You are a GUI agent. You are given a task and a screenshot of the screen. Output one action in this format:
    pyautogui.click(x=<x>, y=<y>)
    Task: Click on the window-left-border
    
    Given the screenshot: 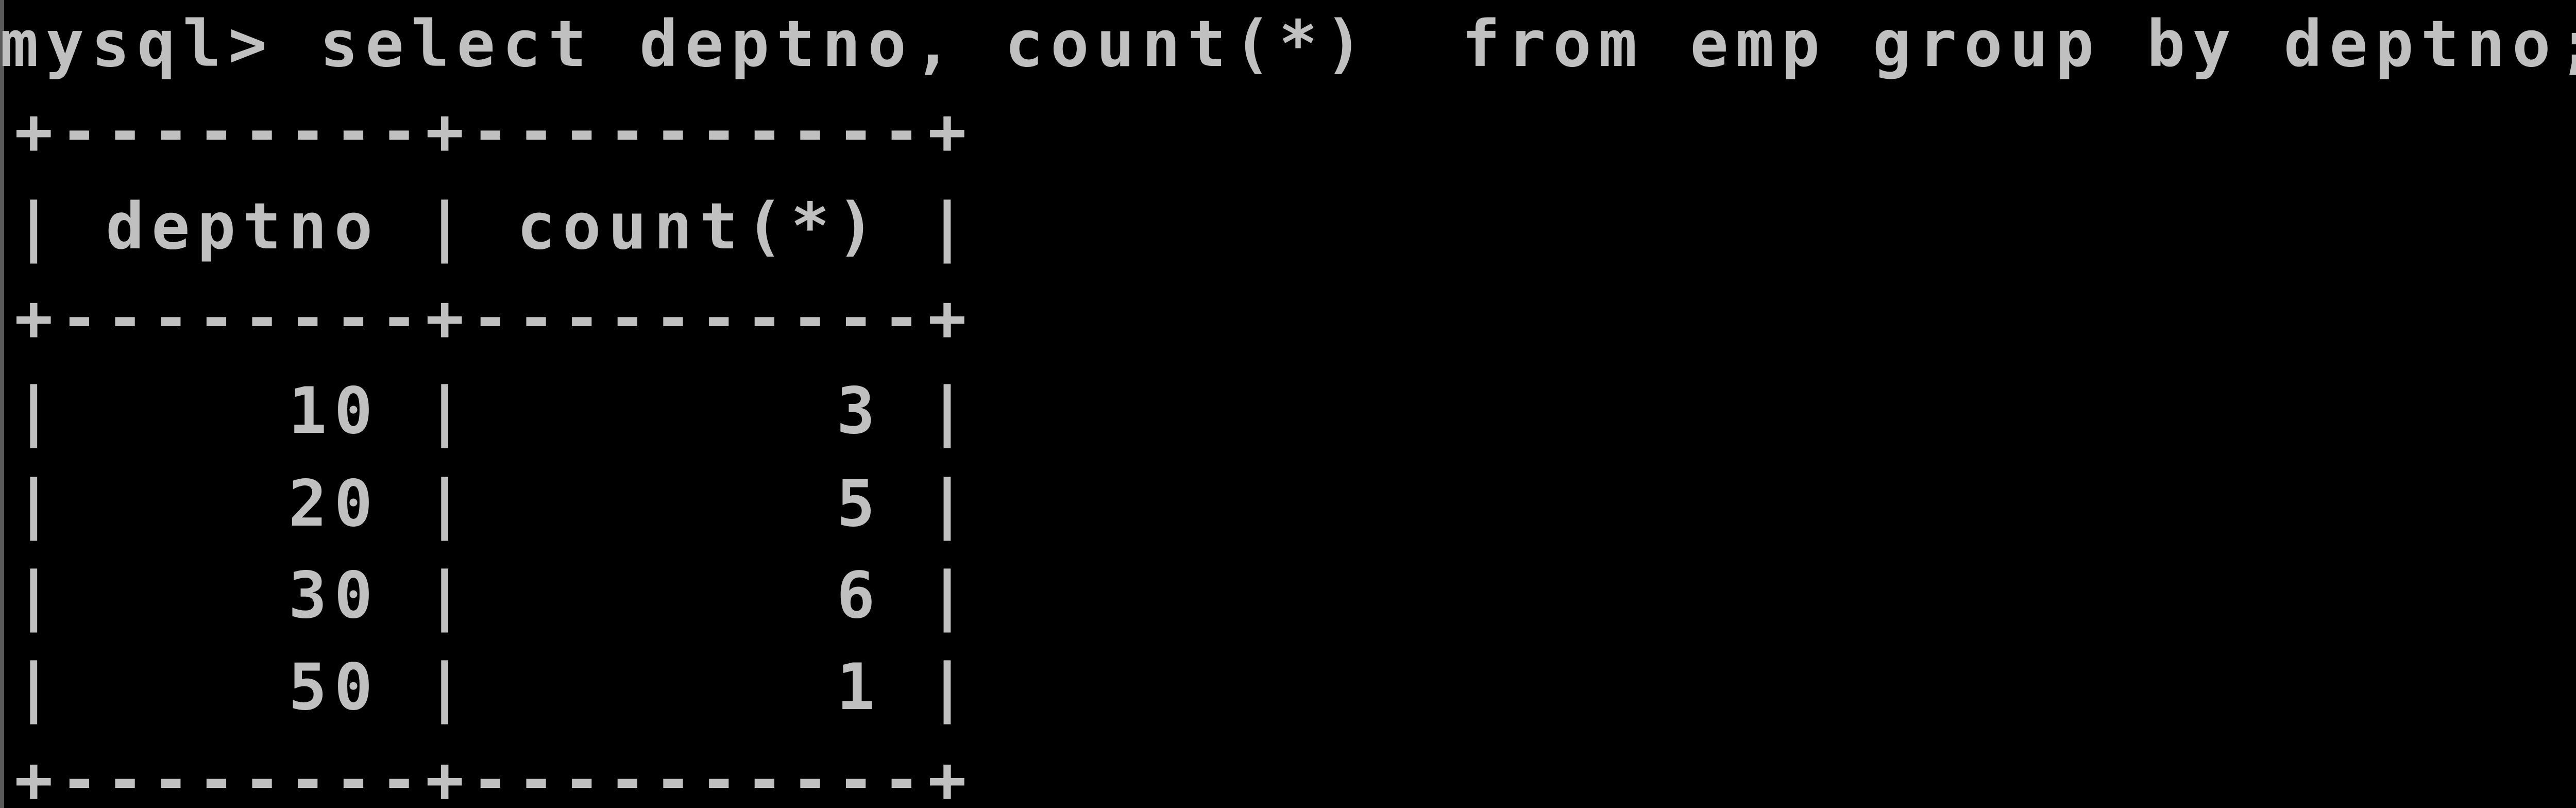 What is the action you would take?
    pyautogui.click(x=2, y=404)
    